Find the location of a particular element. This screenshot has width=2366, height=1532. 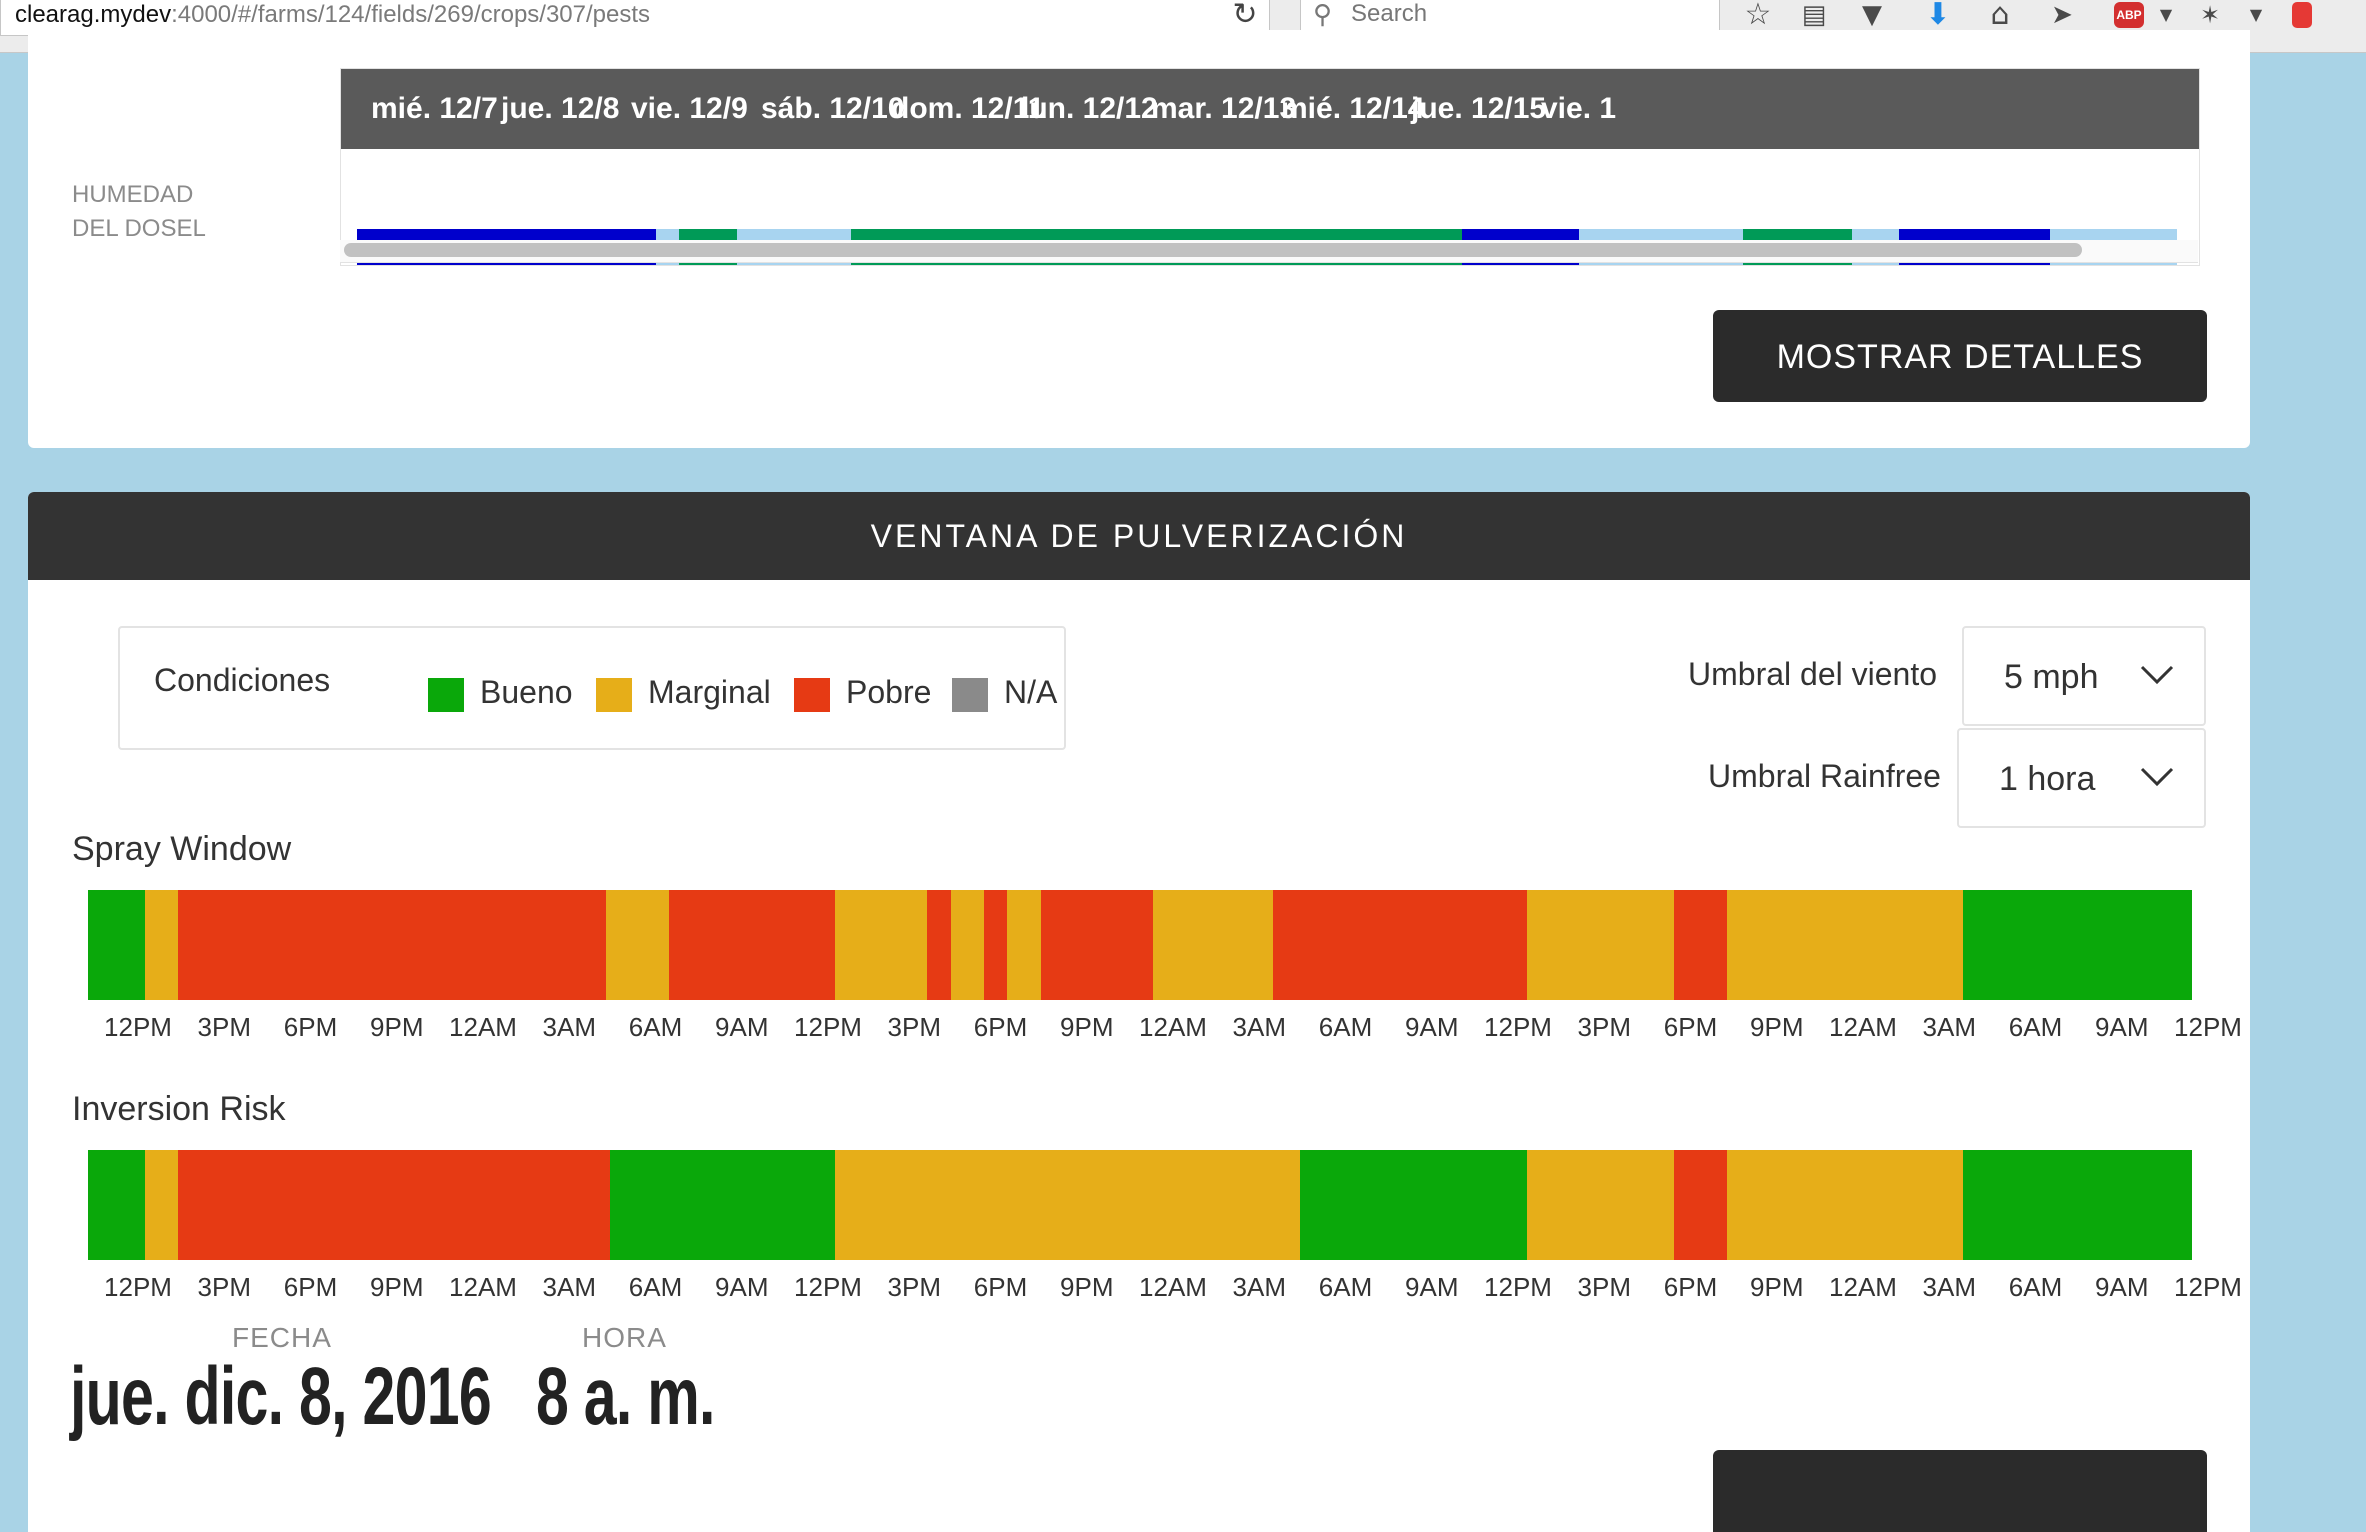

url-host: clearag.mydev is located at coordinates (93, 14).